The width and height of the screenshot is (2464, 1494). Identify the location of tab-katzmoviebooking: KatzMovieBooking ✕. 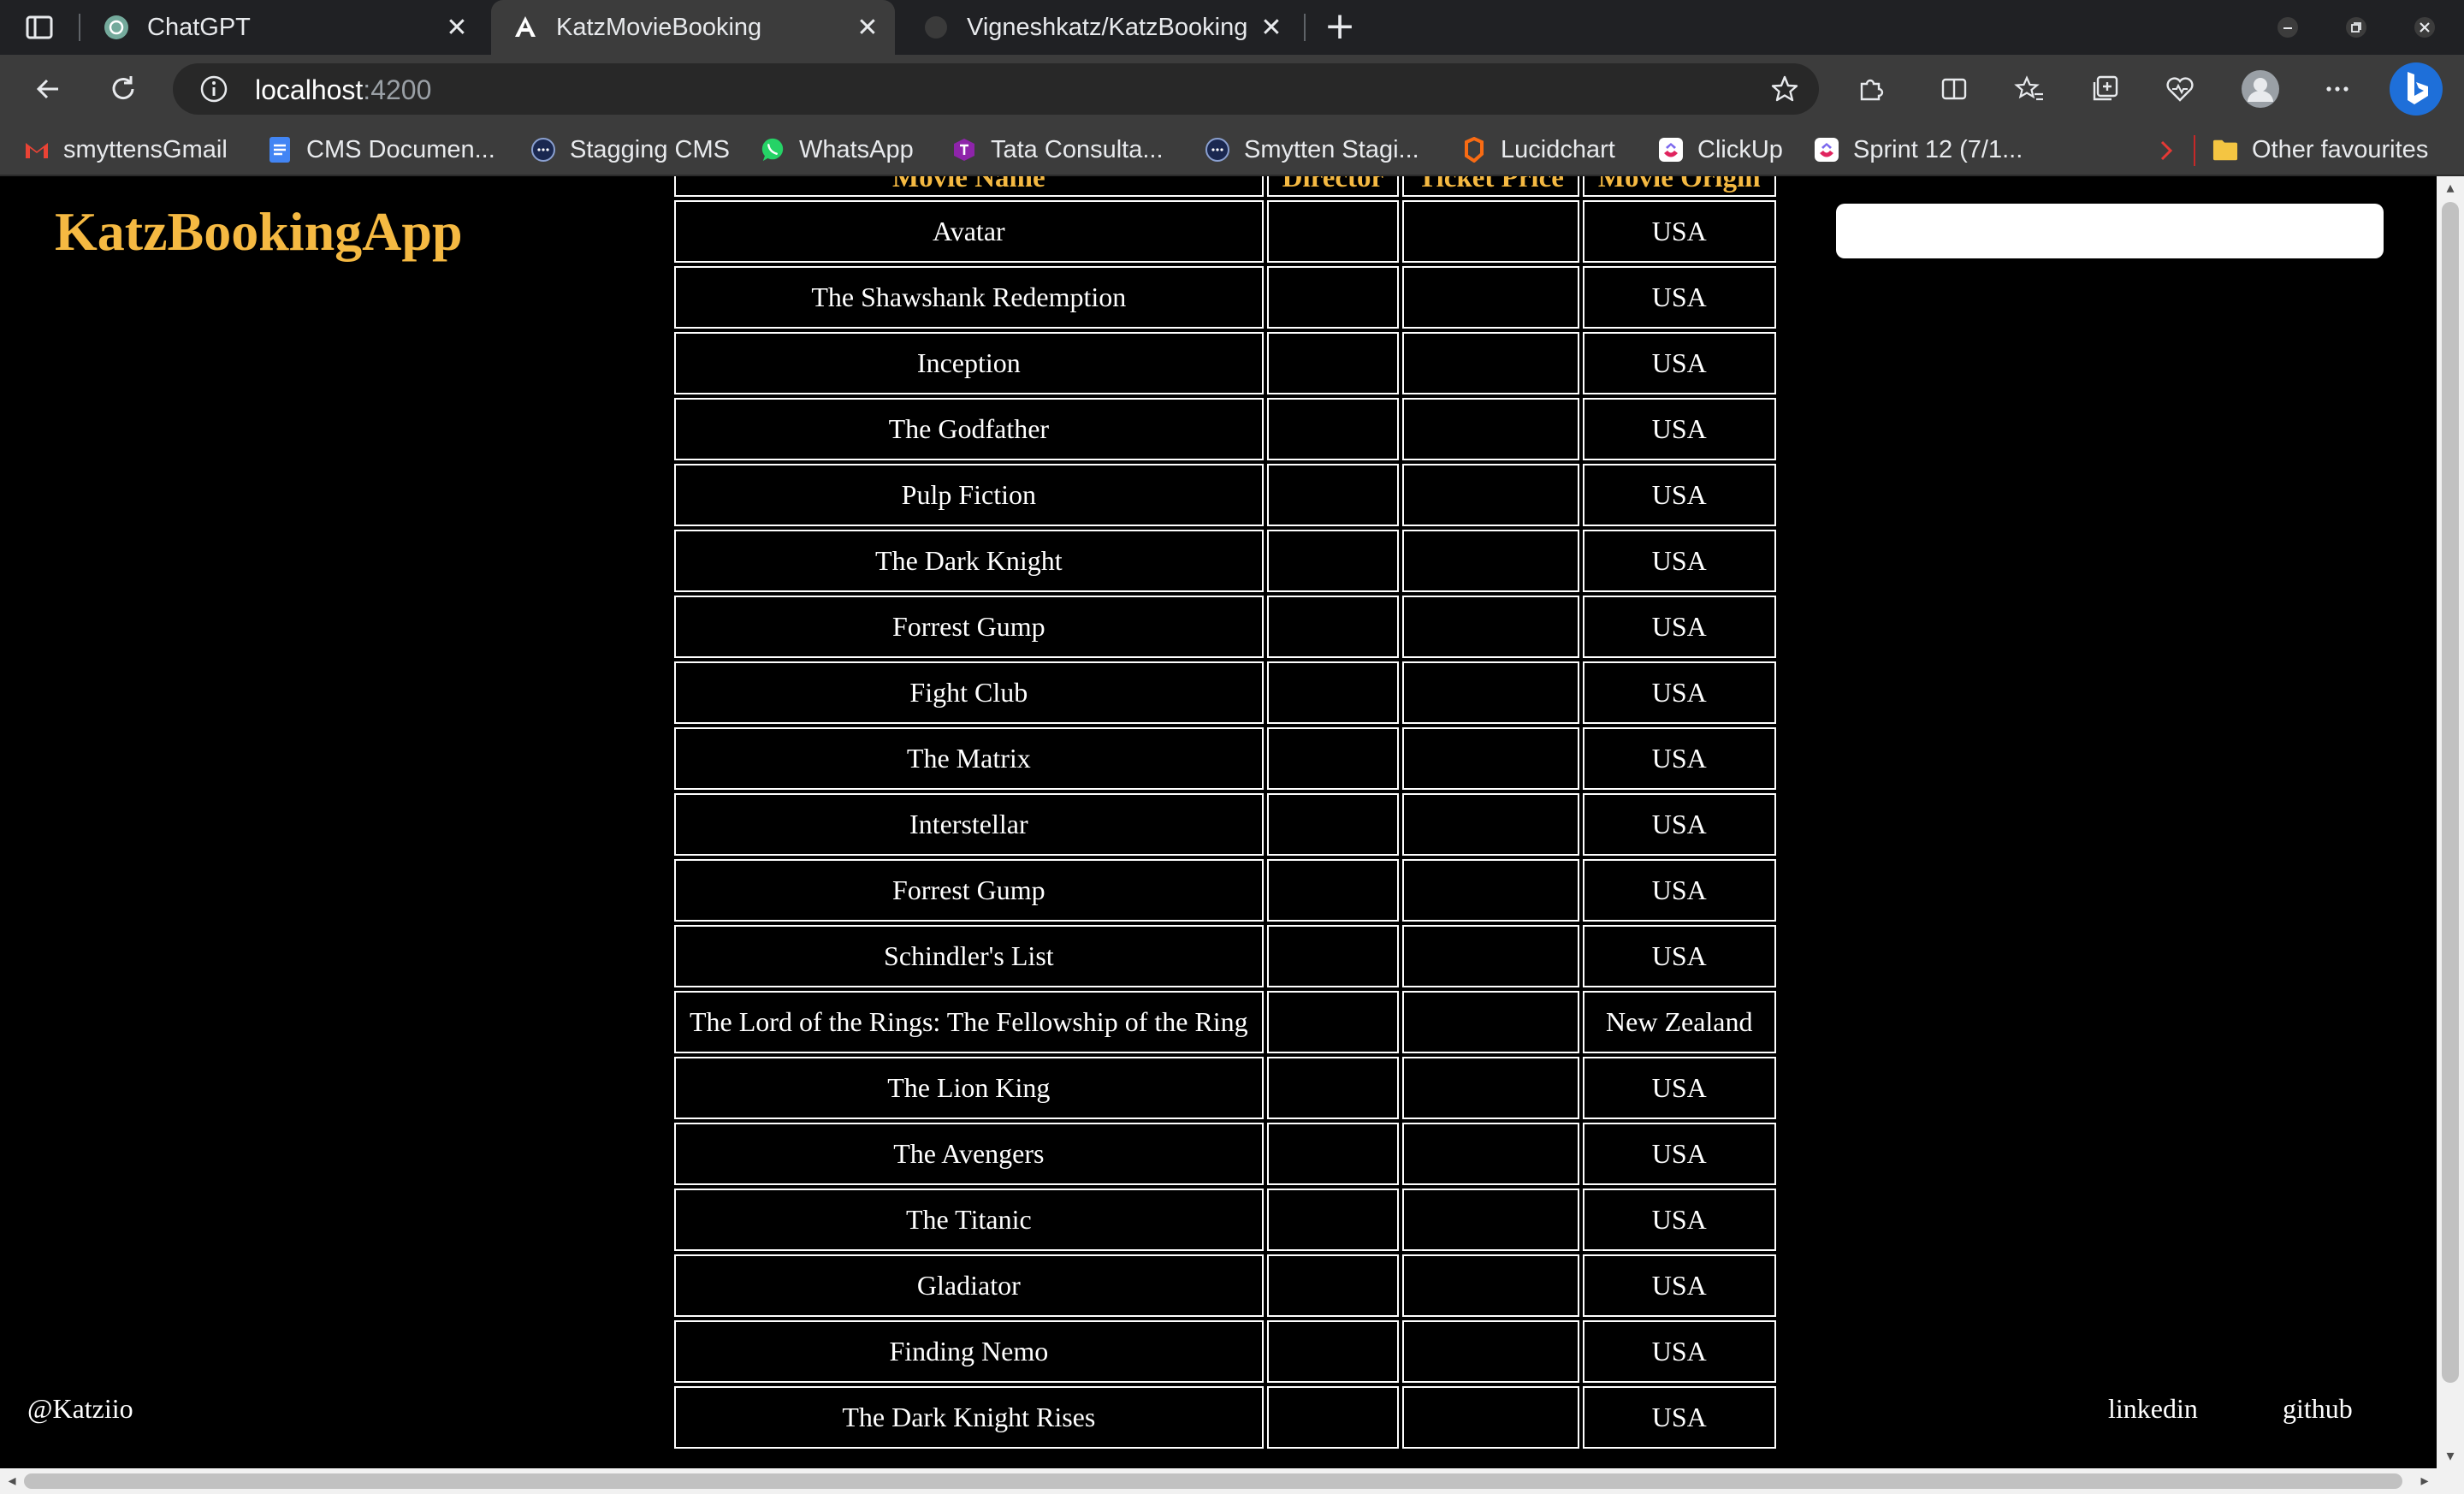
(693, 28).